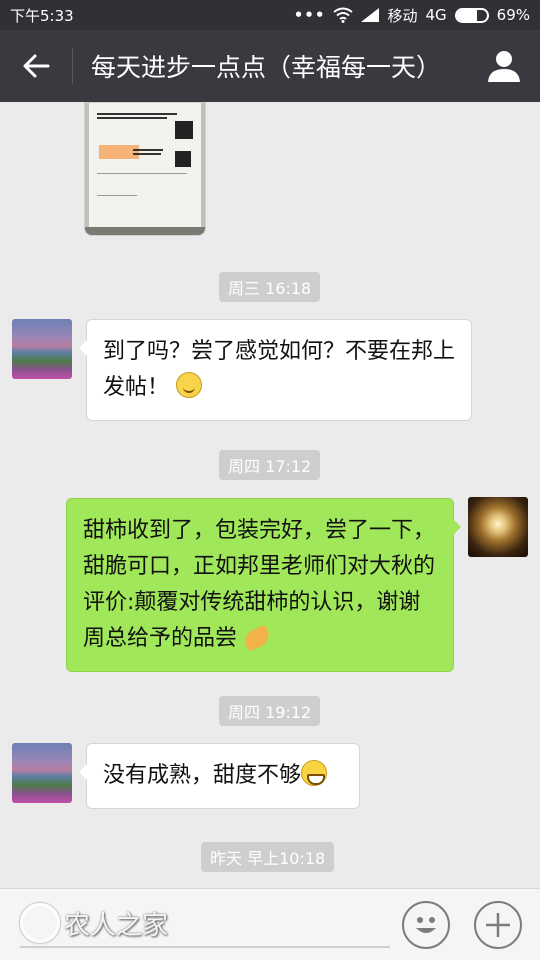 This screenshot has width=540, height=960. Describe the element at coordinates (467, 15) in the screenshot. I see `battery-level` at that location.